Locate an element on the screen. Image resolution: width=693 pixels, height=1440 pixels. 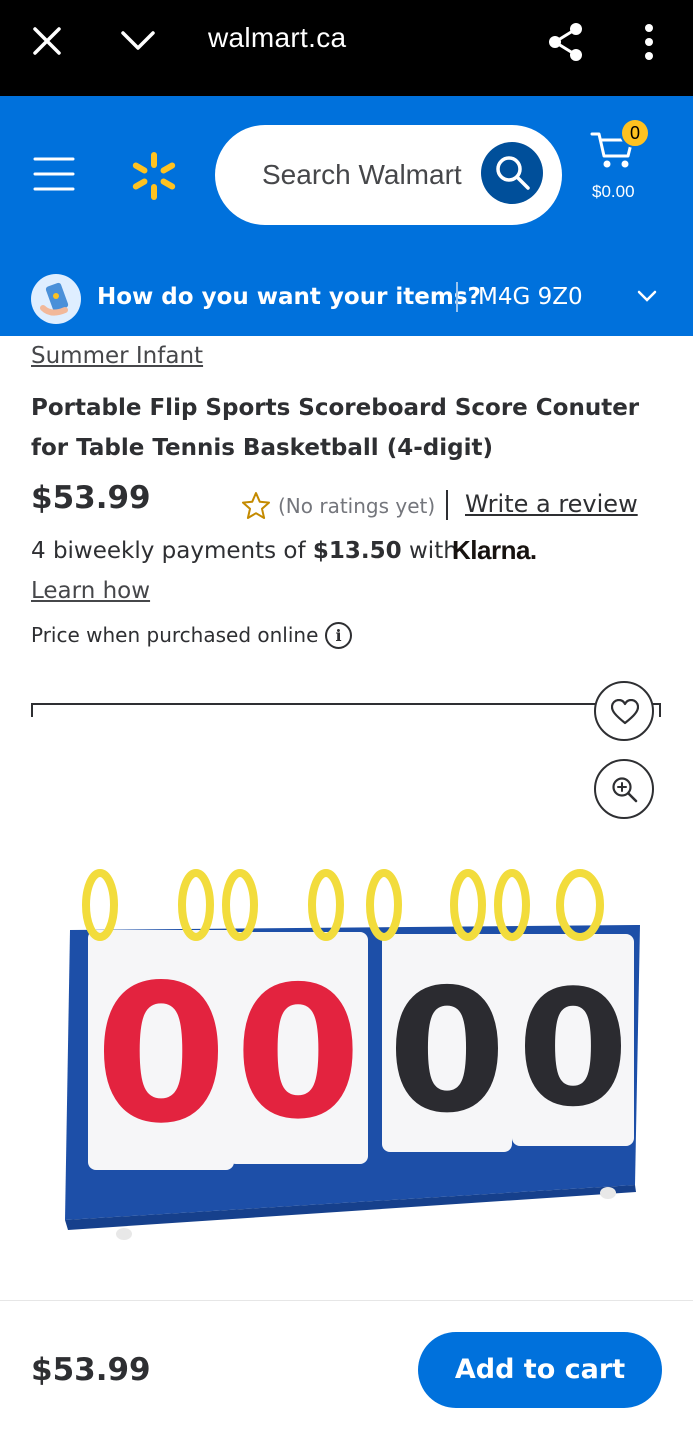
carousel-indicator-start is located at coordinates (32, 710).